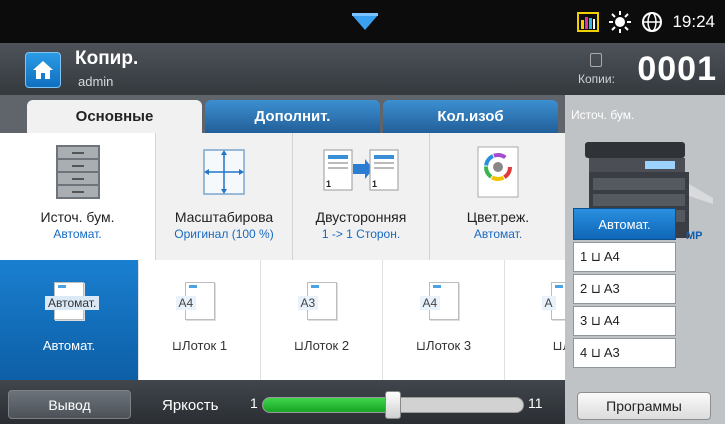 The height and width of the screenshot is (424, 725). What do you see at coordinates (443, 345) in the screenshot?
I see `tray-label: ⊔Лоток 3` at bounding box center [443, 345].